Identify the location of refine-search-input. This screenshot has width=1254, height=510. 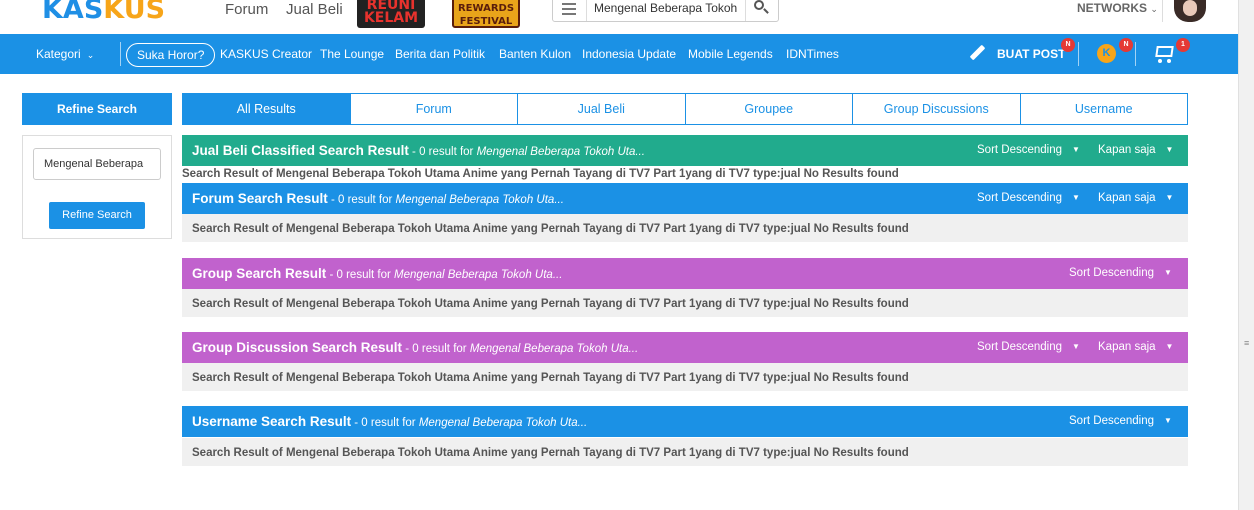
(97, 164).